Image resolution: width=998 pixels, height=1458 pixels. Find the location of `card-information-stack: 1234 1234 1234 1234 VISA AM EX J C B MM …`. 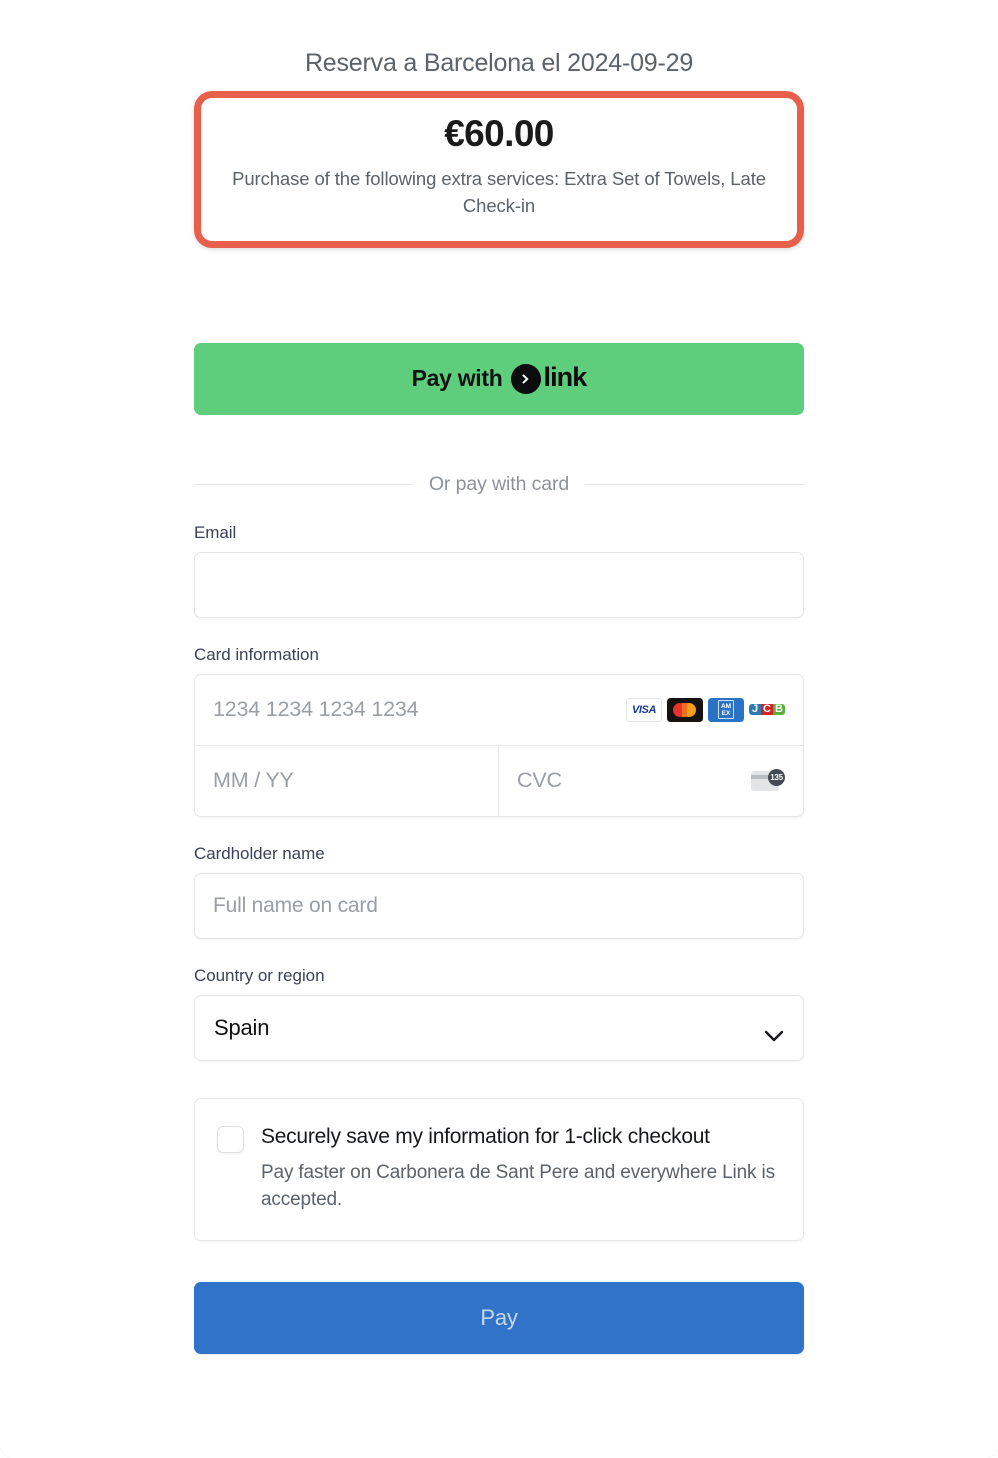

card-information-stack: 1234 1234 1234 1234 VISA AM EX J C B MM … is located at coordinates (499, 745).